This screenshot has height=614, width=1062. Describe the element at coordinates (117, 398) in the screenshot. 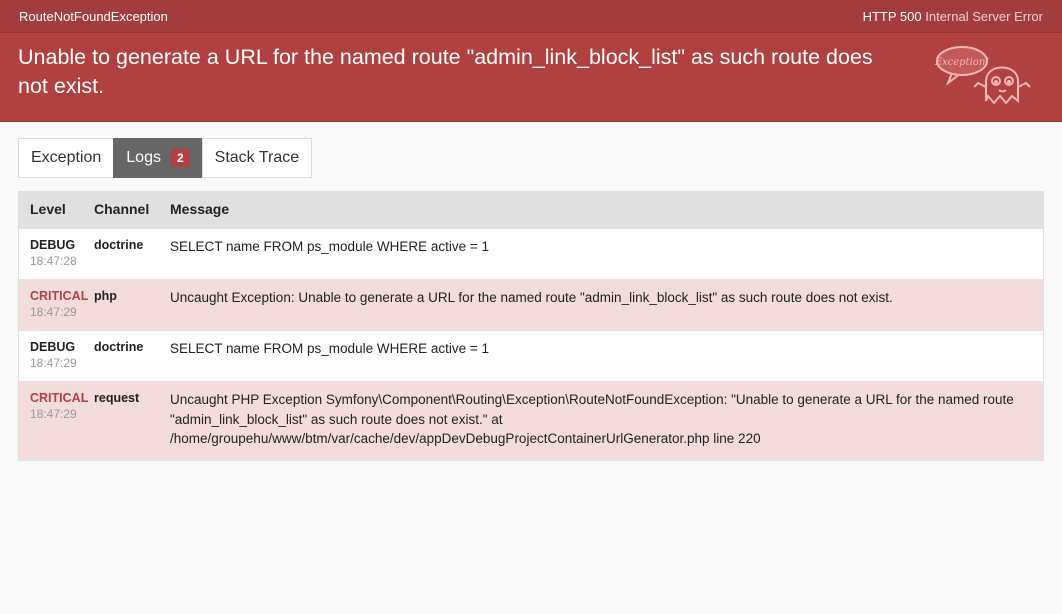

I see `log-channel: request` at that location.